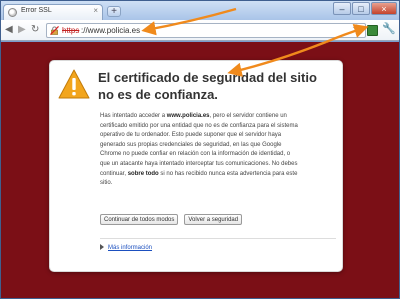  What do you see at coordinates (200, 10) in the screenshot?
I see `title-bar: Error SSL × + – □ ×` at bounding box center [200, 10].